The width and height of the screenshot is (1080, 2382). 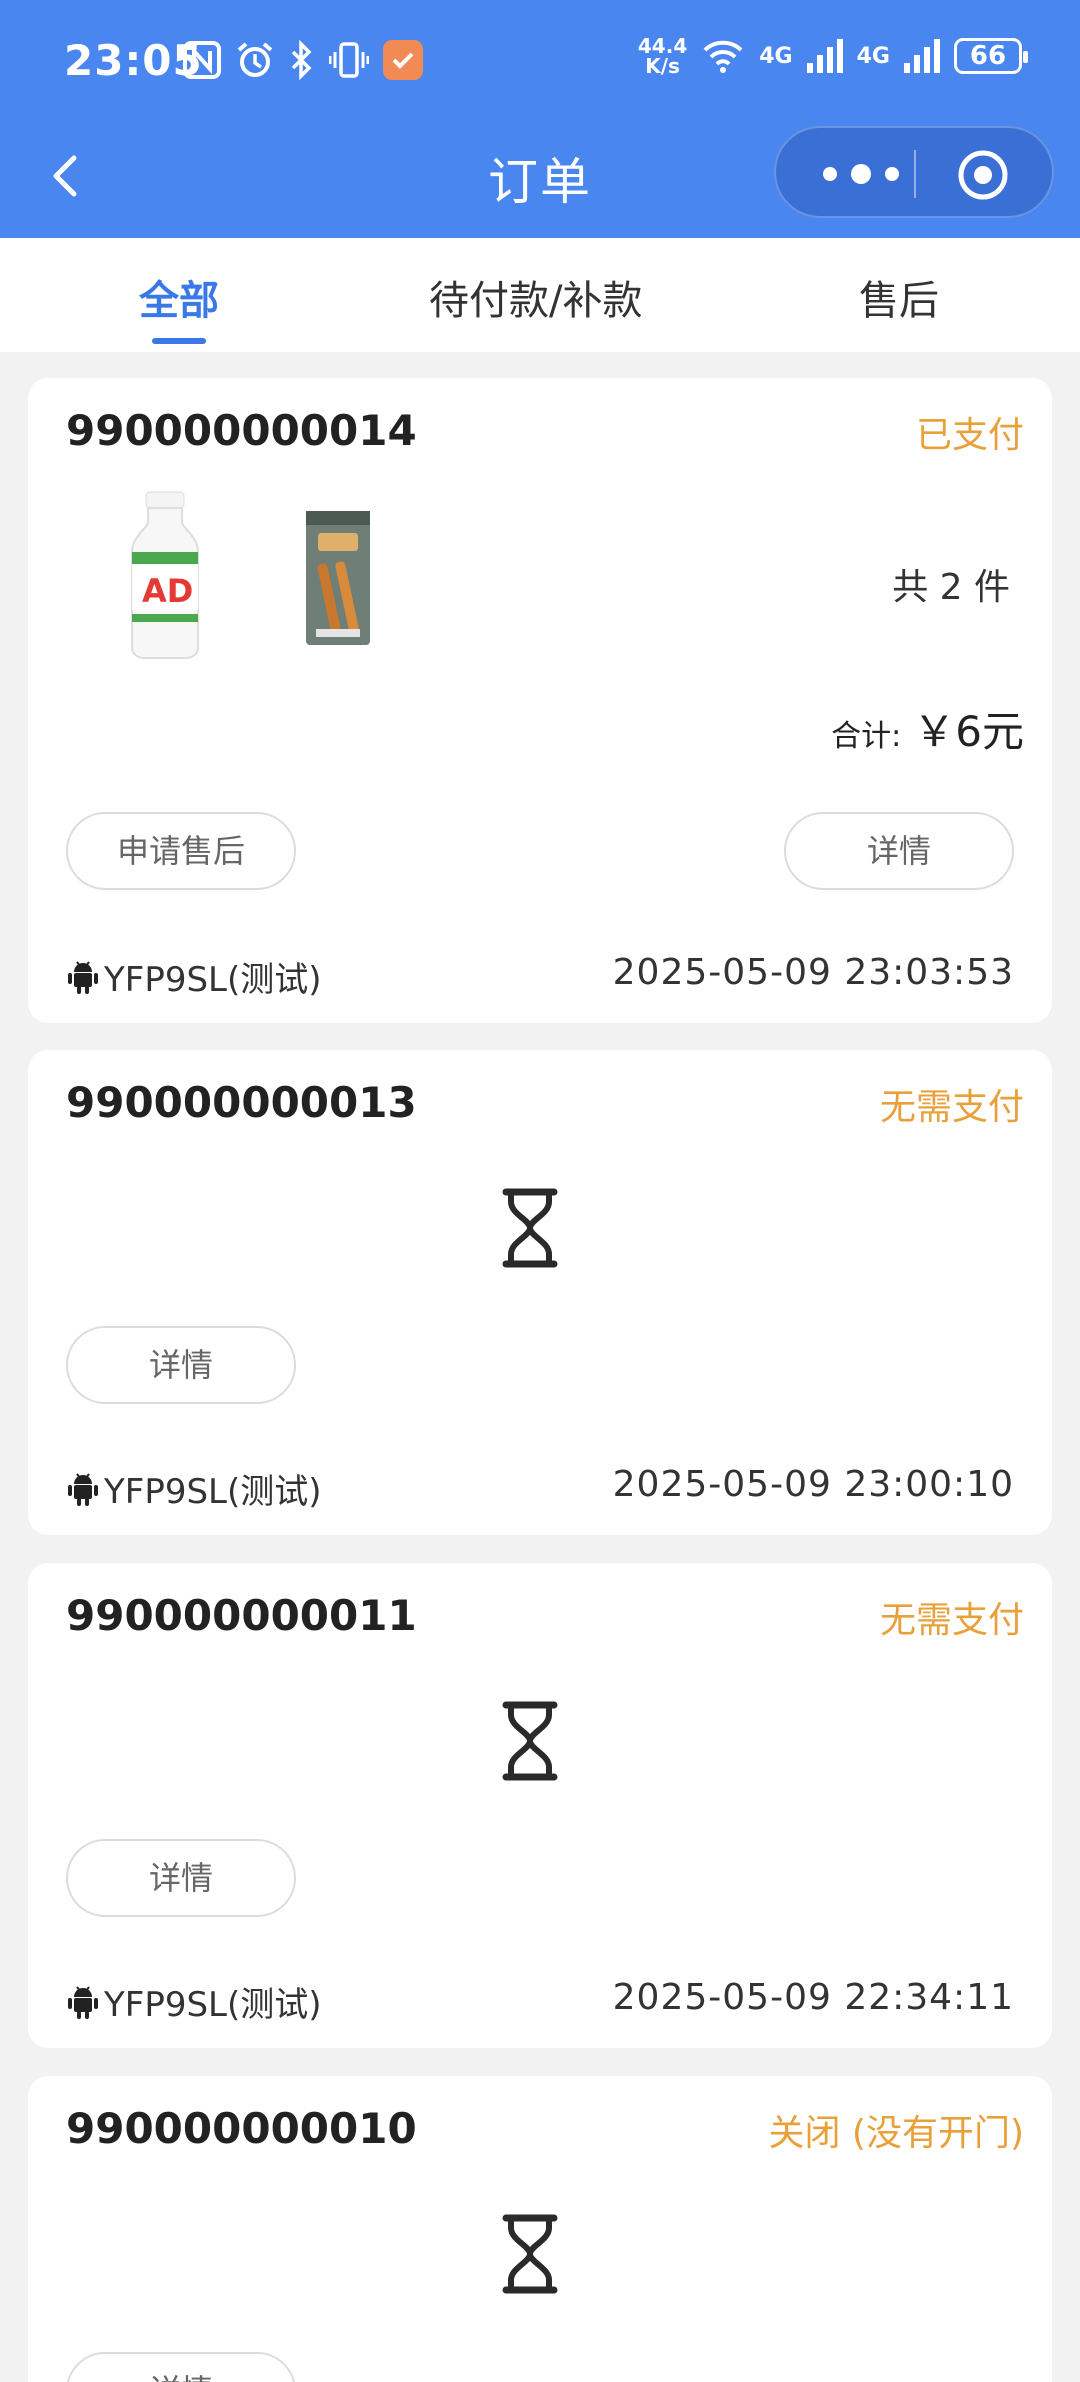 I want to click on svg-text: AD, so click(x=167, y=591).